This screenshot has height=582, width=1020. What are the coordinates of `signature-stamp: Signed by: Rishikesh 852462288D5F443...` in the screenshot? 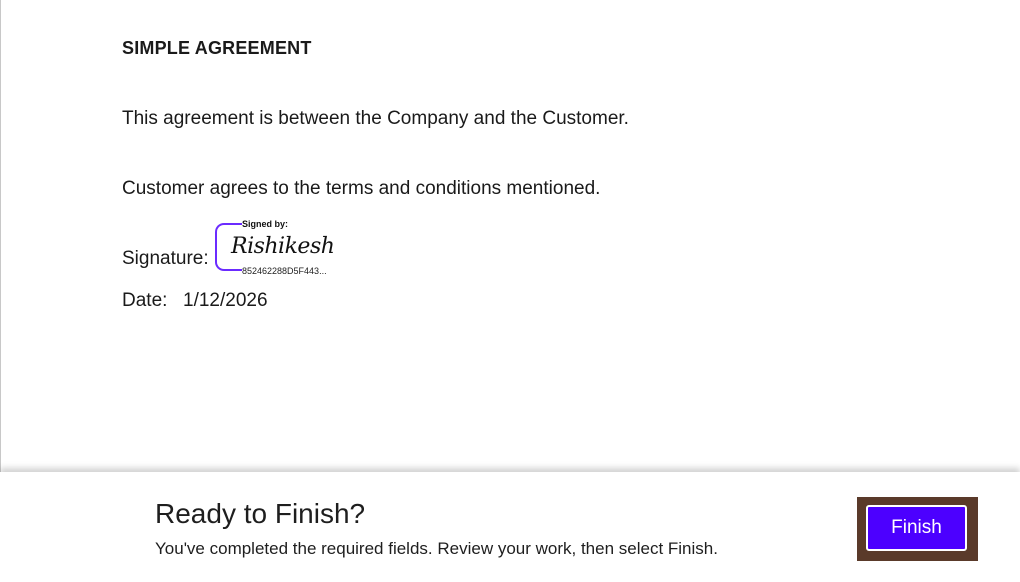 It's located at (275, 247).